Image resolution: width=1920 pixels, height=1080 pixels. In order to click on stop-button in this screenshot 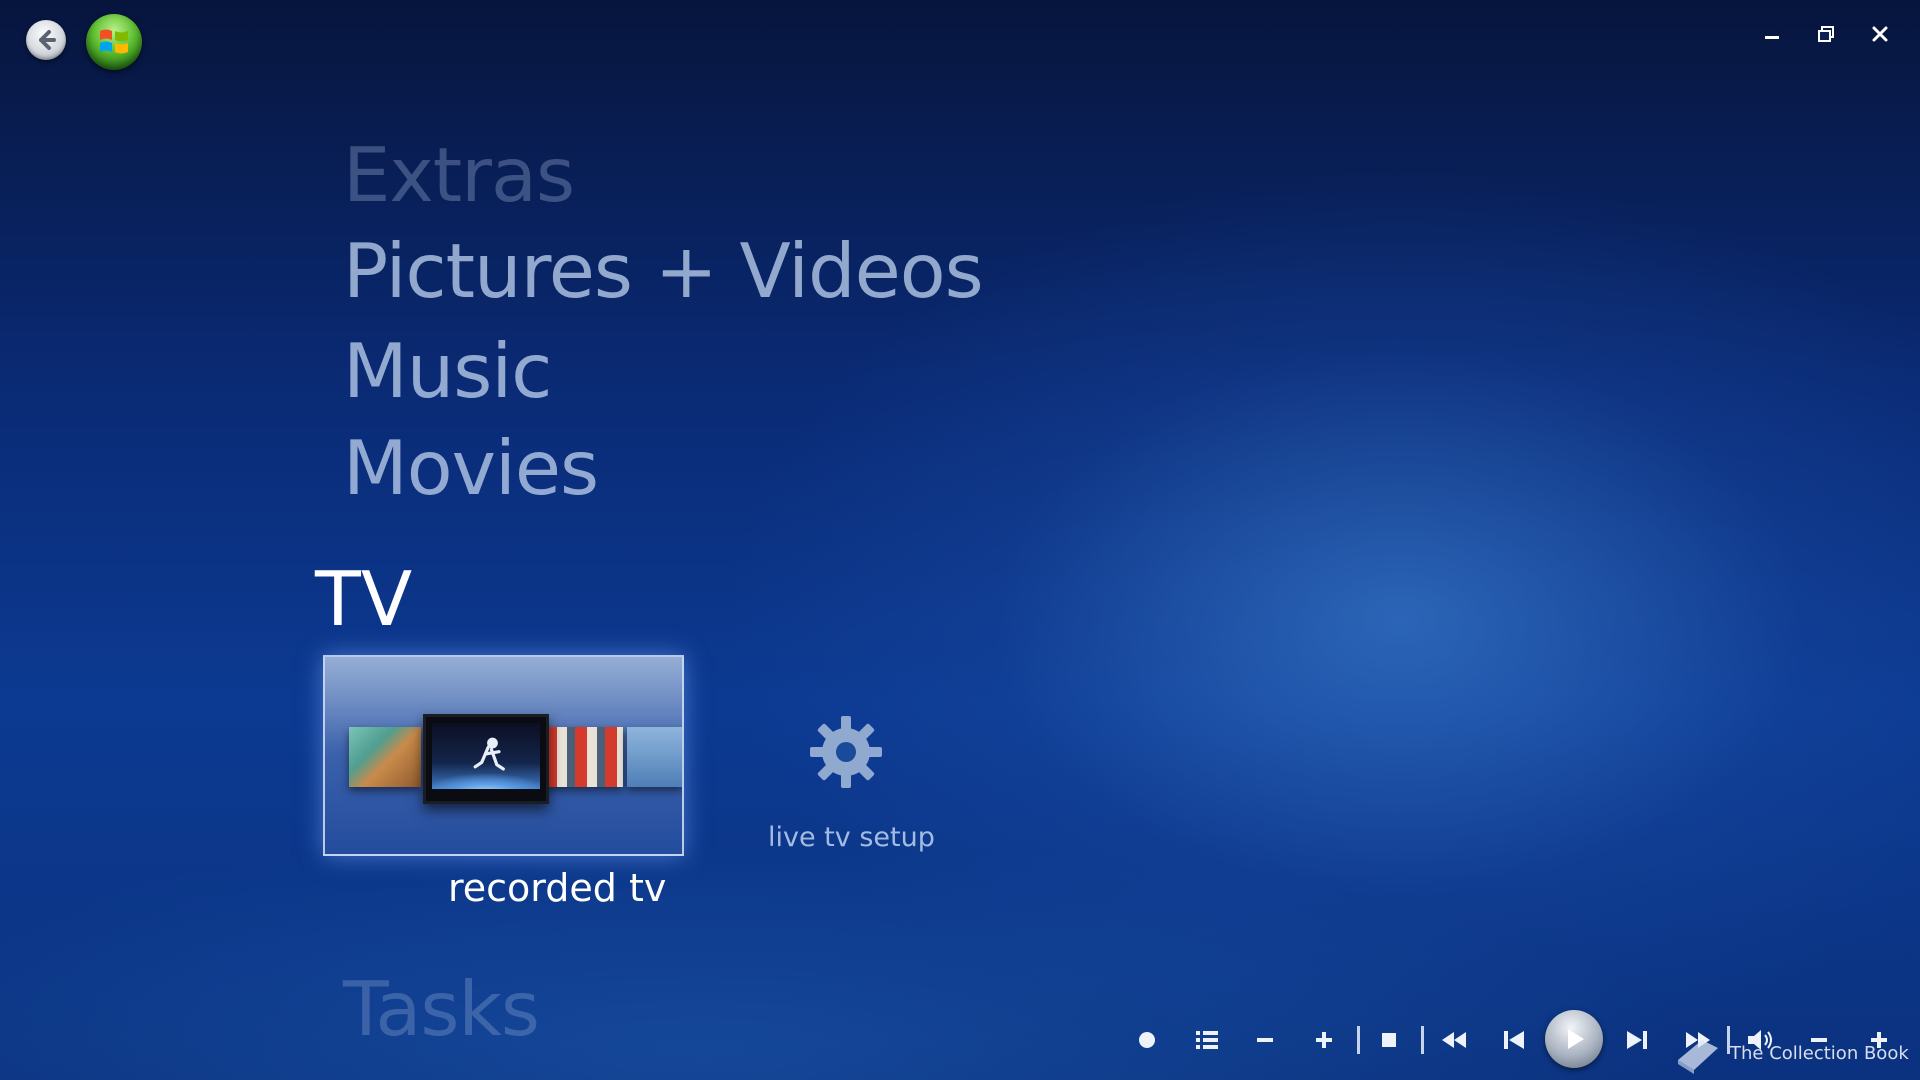, I will do `click(1389, 1040)`.